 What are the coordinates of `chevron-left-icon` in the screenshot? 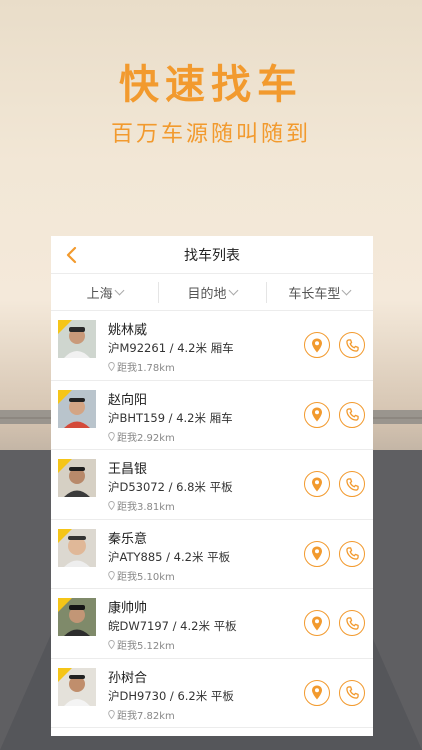 It's located at (71, 255).